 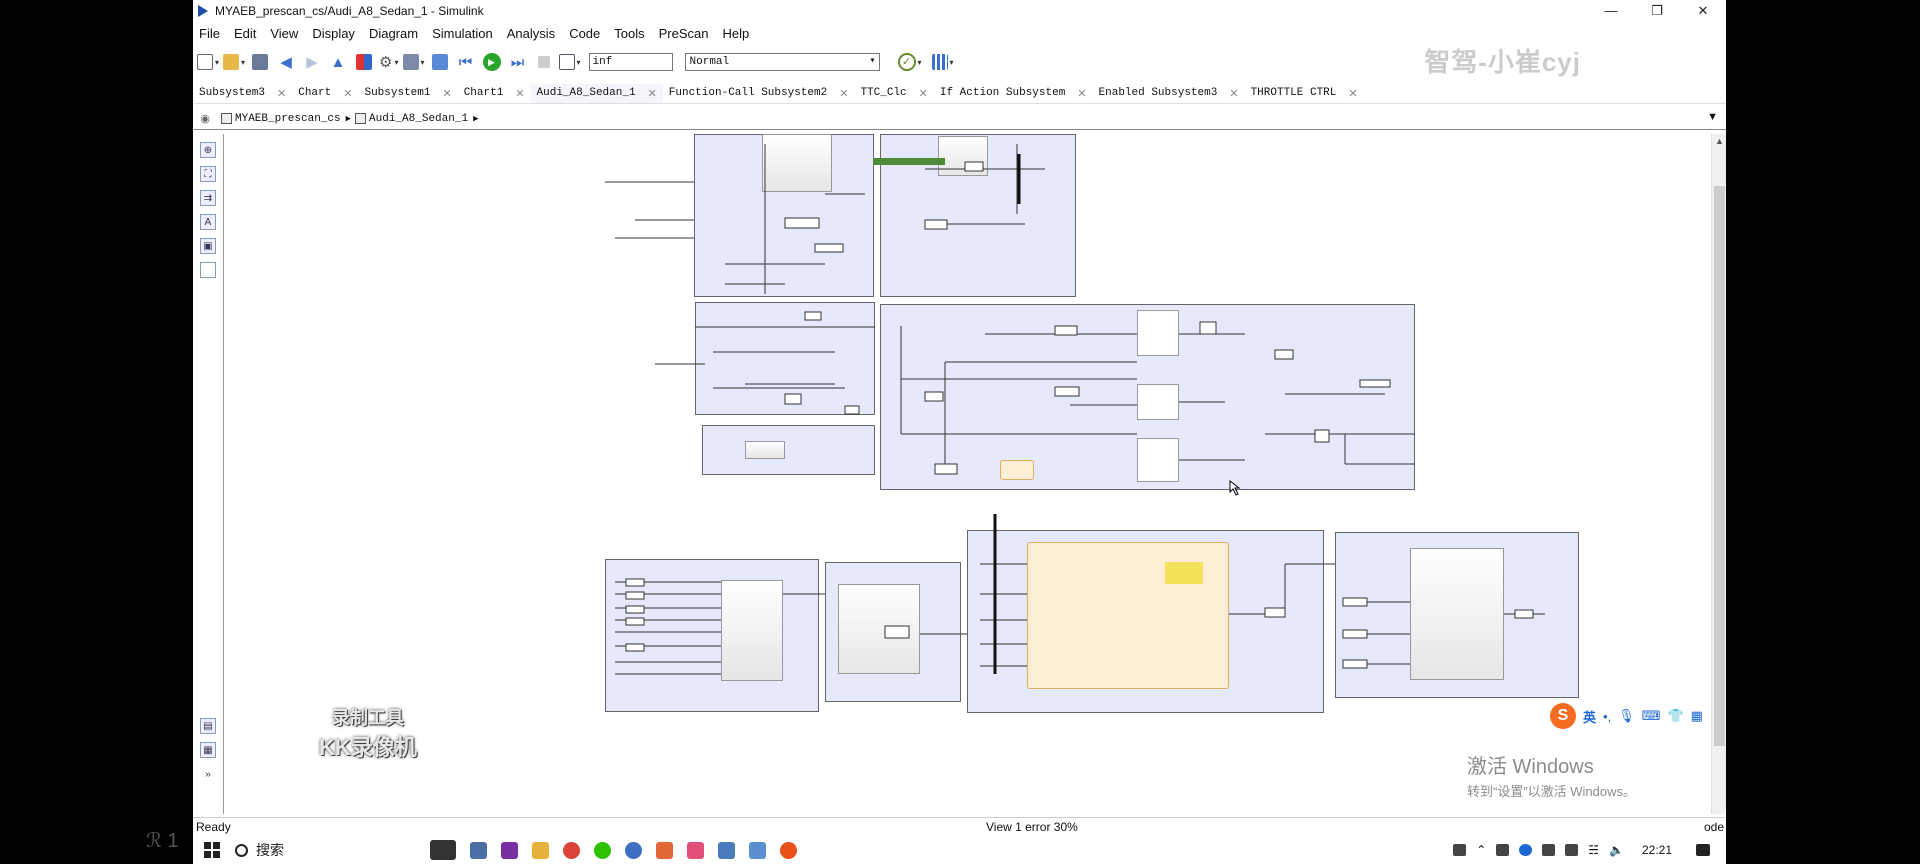 What do you see at coordinates (540, 850) in the screenshot?
I see `file-explorer-icon` at bounding box center [540, 850].